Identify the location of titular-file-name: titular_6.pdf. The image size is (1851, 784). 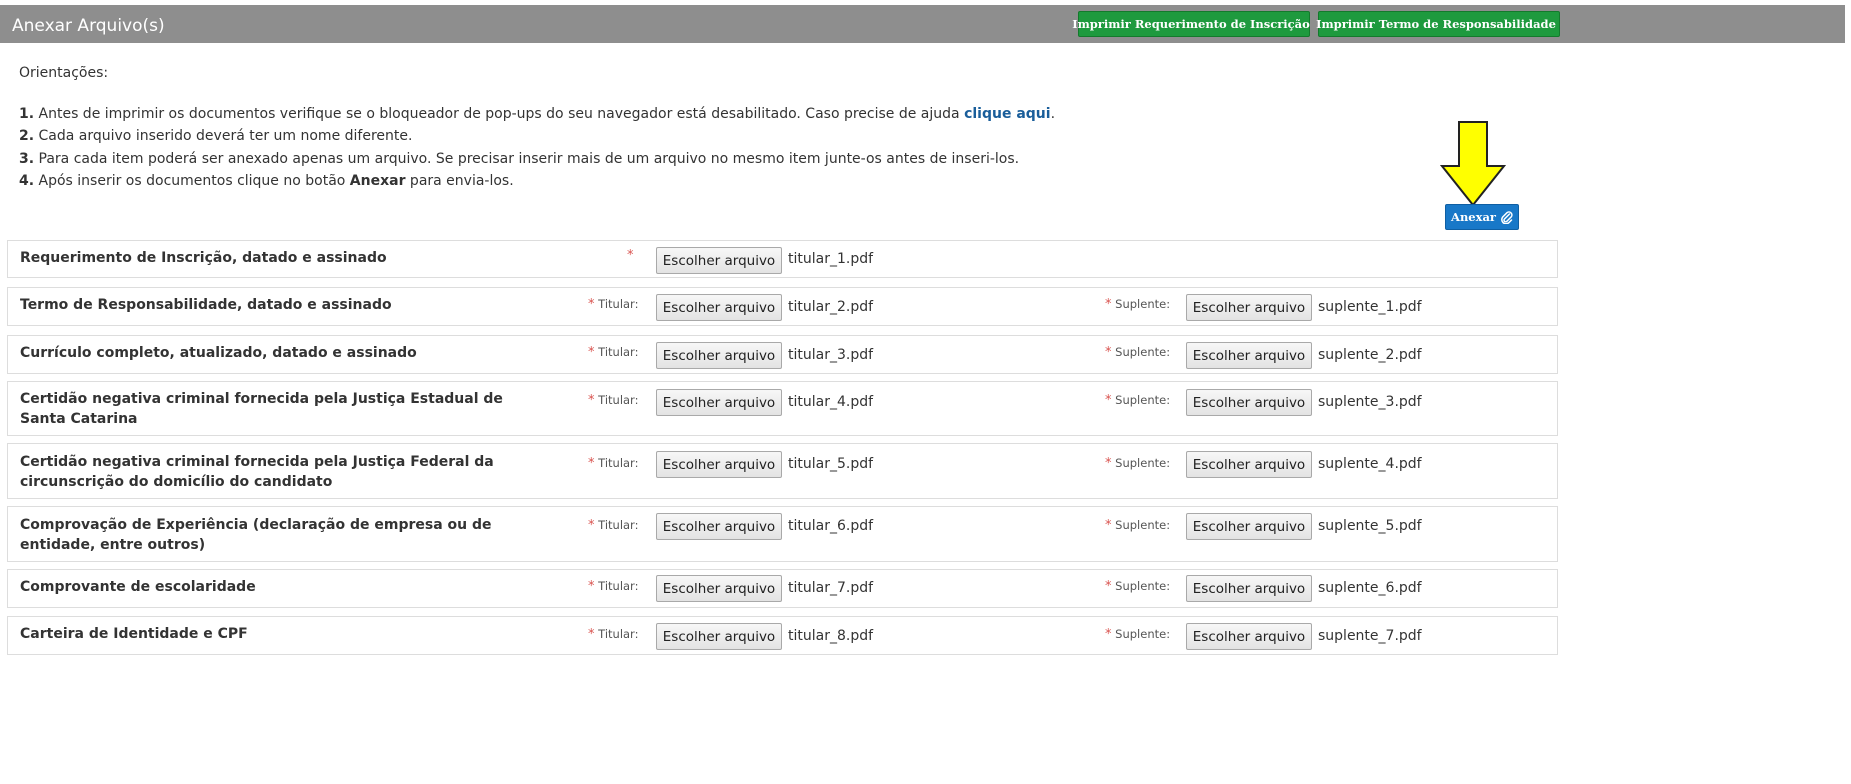
(831, 526).